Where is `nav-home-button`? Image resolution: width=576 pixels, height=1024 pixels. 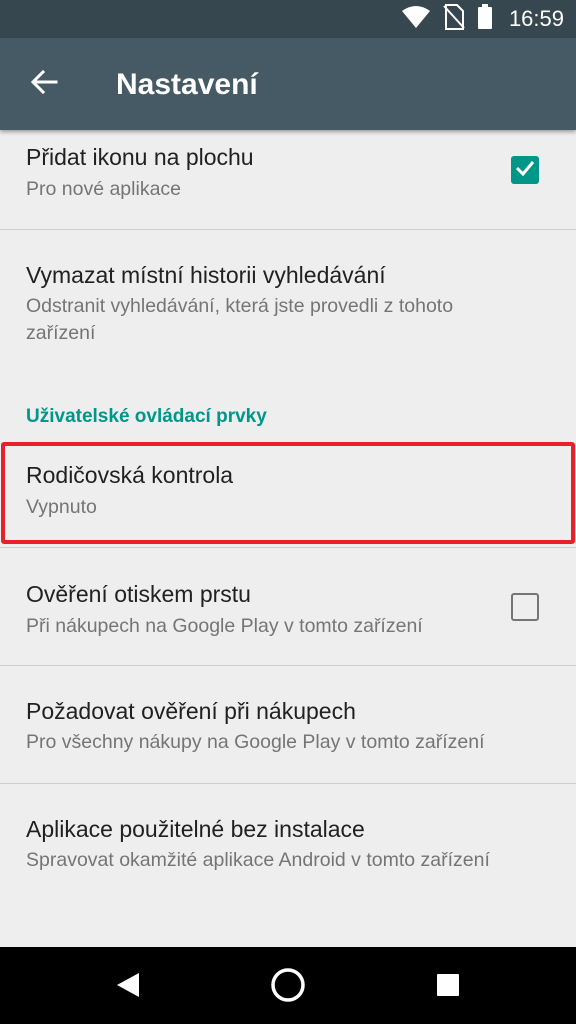
nav-home-button is located at coordinates (288, 987).